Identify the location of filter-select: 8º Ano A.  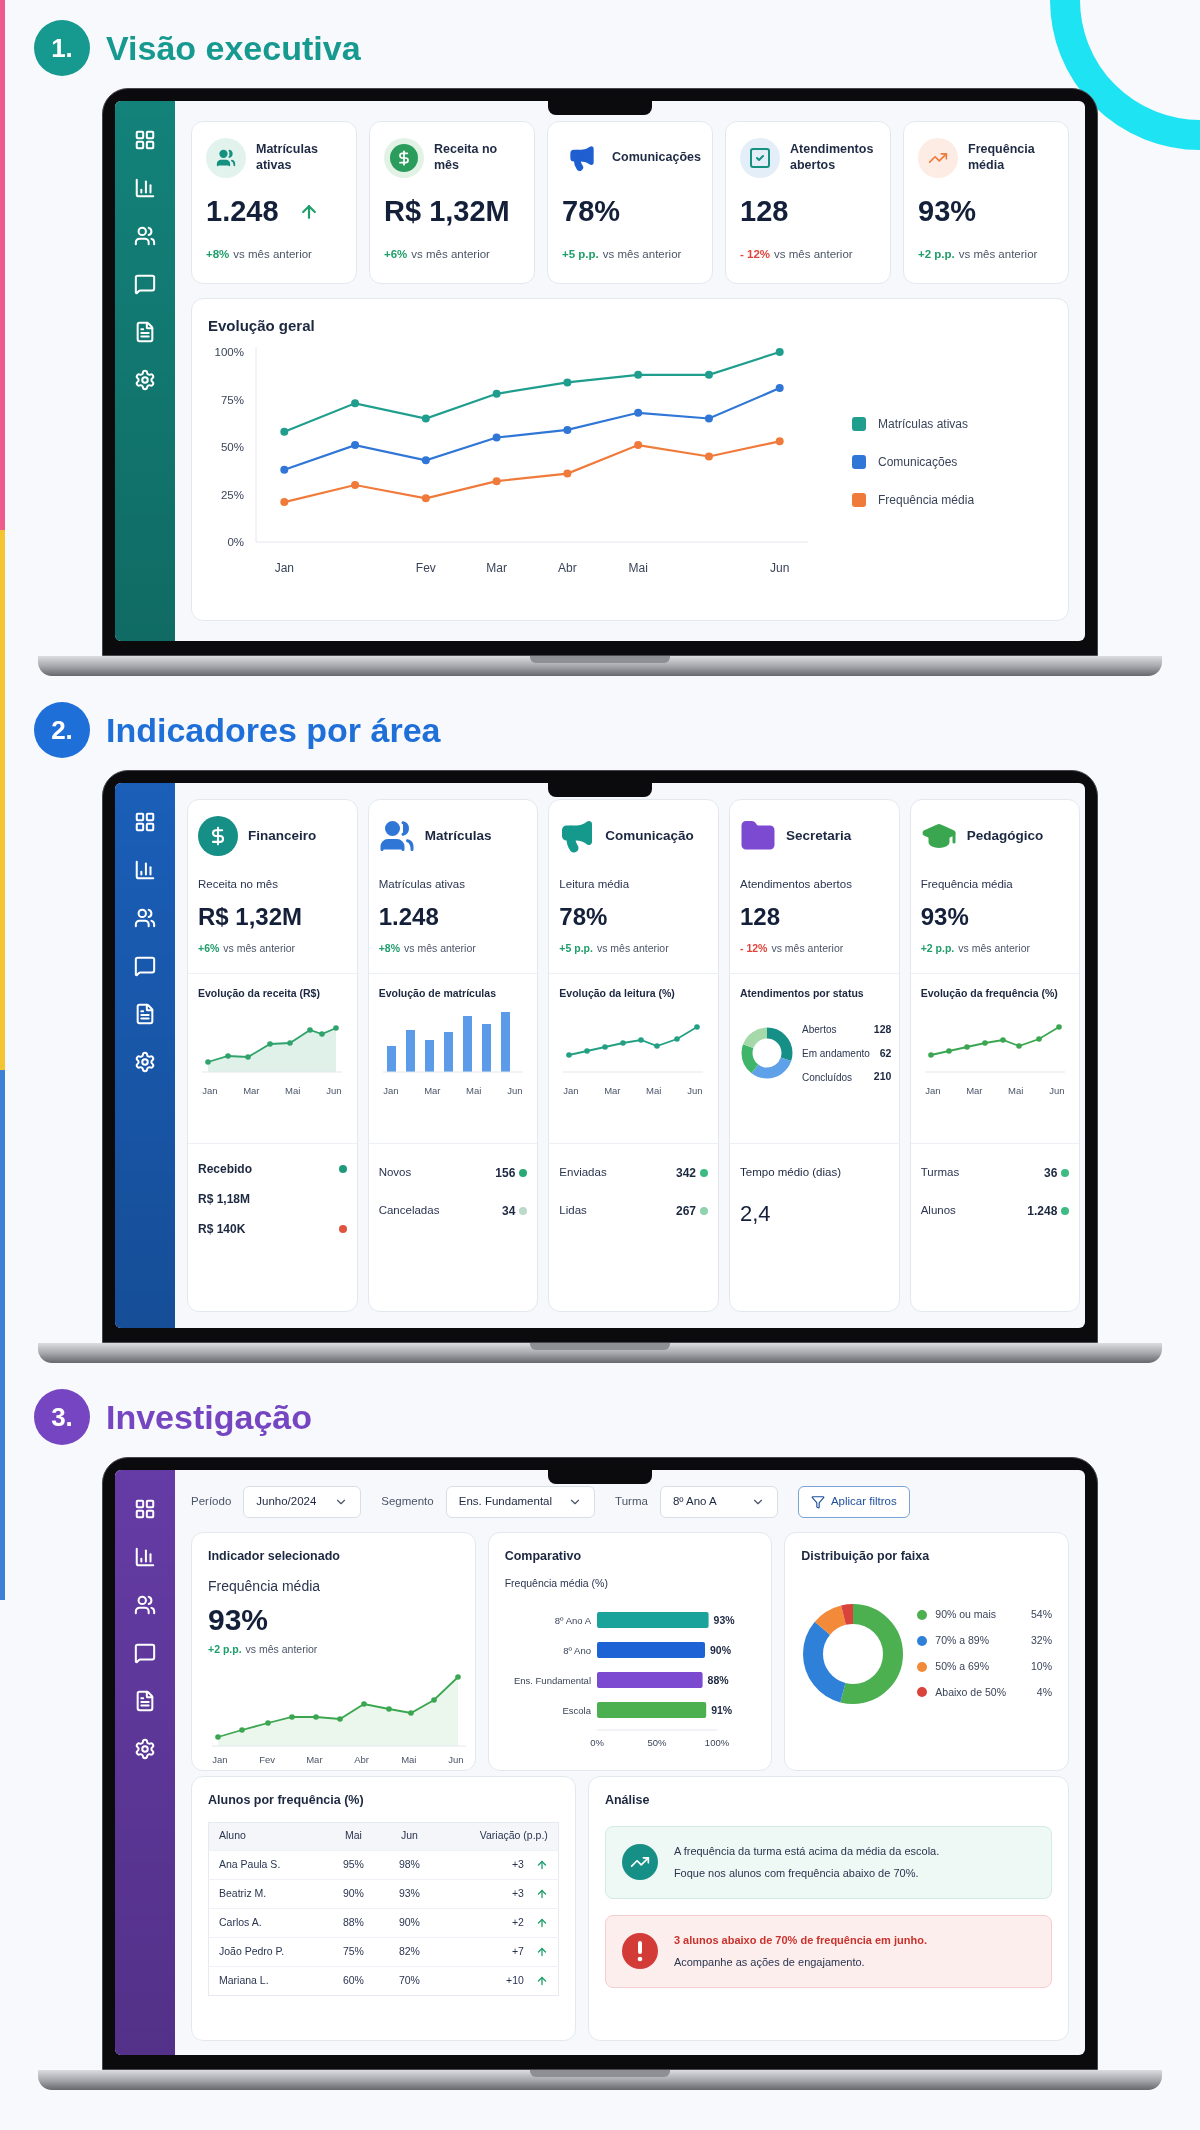
(718, 1502).